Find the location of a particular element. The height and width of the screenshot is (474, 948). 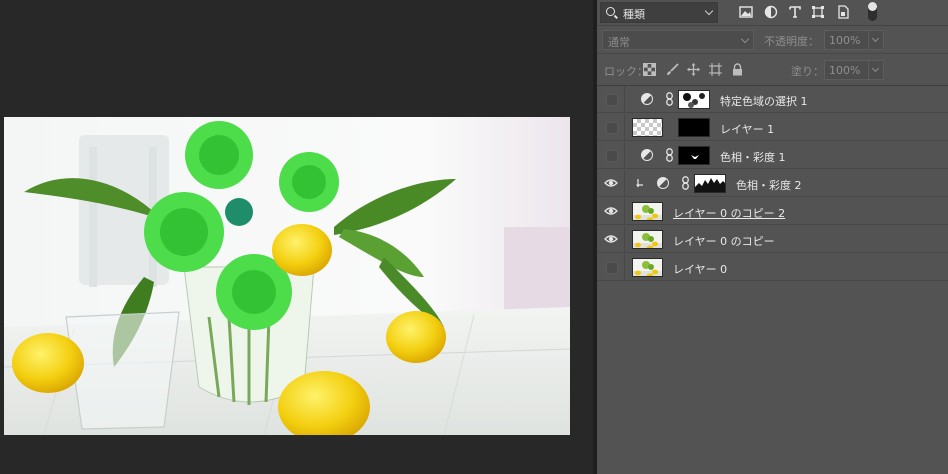

layer-row: レイヤー 0 のコピー is located at coordinates (772, 239).